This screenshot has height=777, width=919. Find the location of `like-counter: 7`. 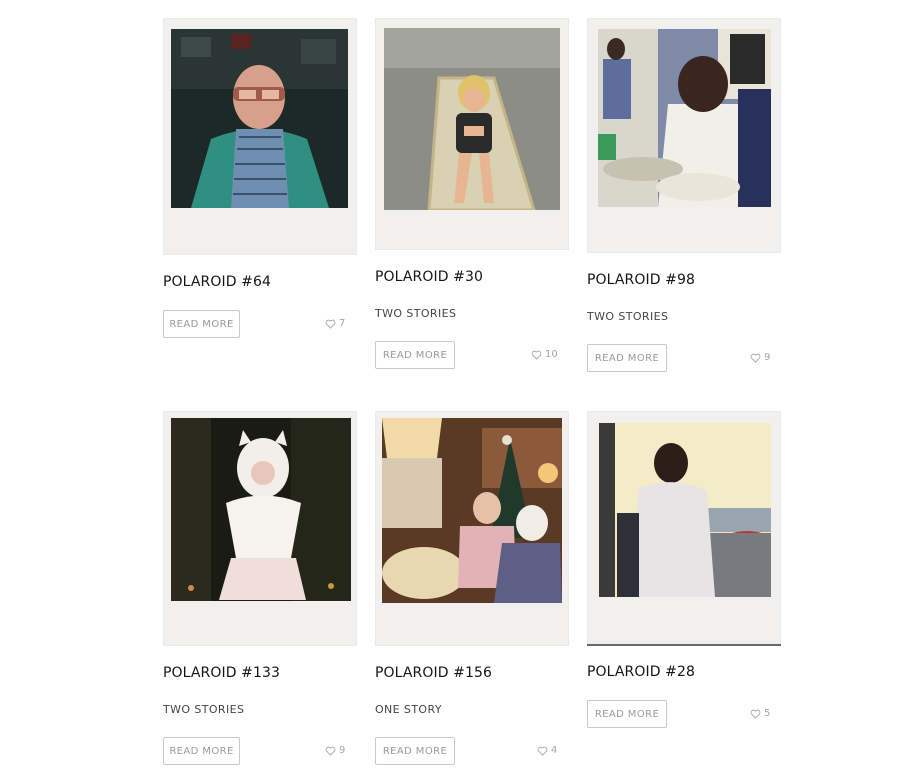

like-counter: 7 is located at coordinates (335, 323).